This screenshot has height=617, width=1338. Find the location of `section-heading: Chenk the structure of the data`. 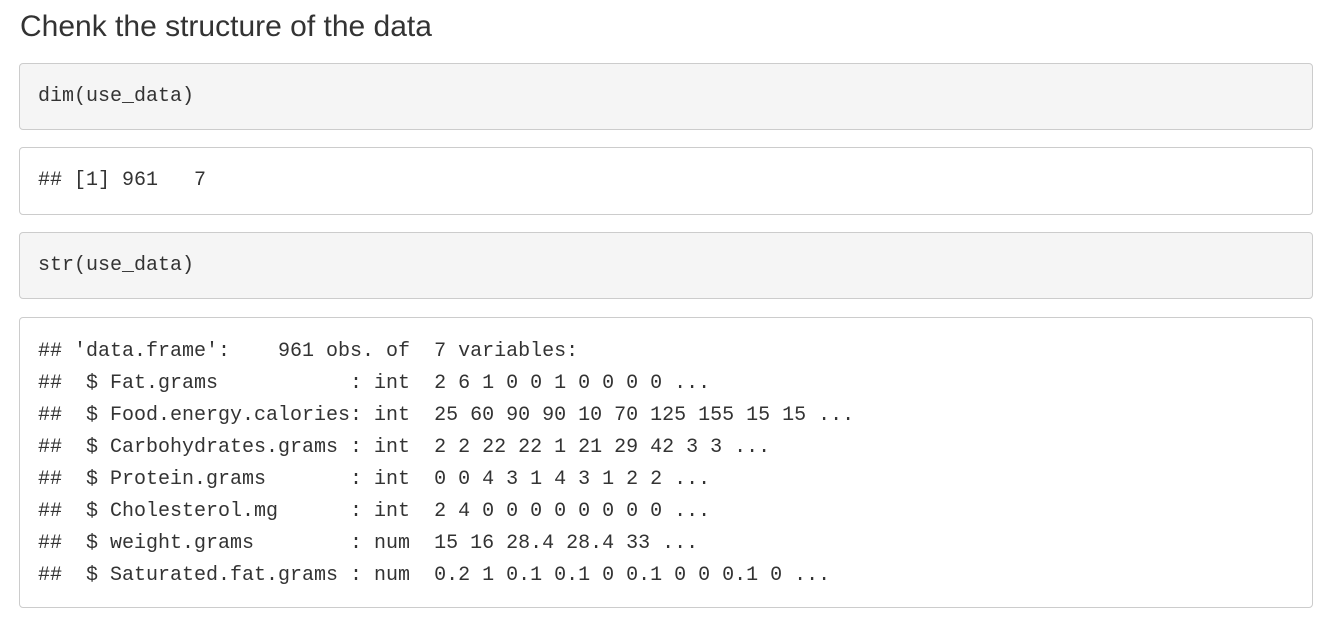

section-heading: Chenk the structure of the data is located at coordinates (226, 26).